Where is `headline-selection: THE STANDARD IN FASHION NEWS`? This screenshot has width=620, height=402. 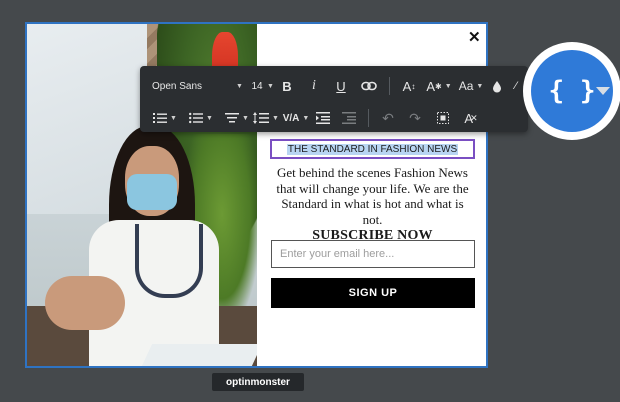 headline-selection: THE STANDARD IN FASHION NEWS is located at coordinates (372, 149).